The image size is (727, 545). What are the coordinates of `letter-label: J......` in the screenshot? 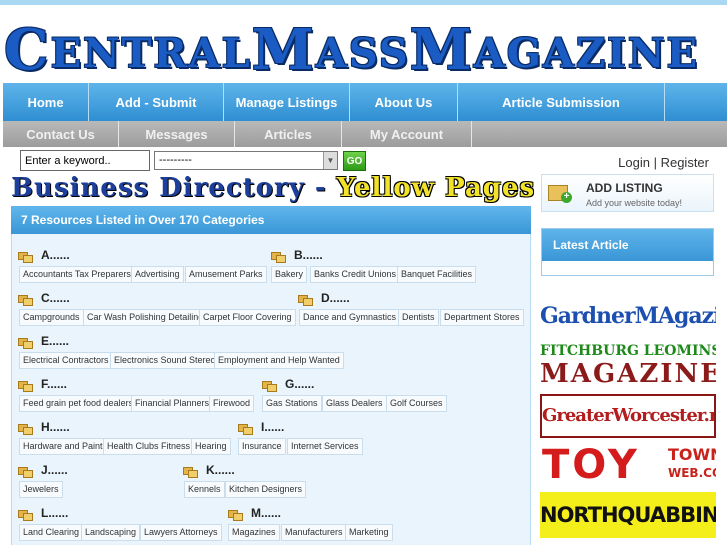 It's located at (54, 470).